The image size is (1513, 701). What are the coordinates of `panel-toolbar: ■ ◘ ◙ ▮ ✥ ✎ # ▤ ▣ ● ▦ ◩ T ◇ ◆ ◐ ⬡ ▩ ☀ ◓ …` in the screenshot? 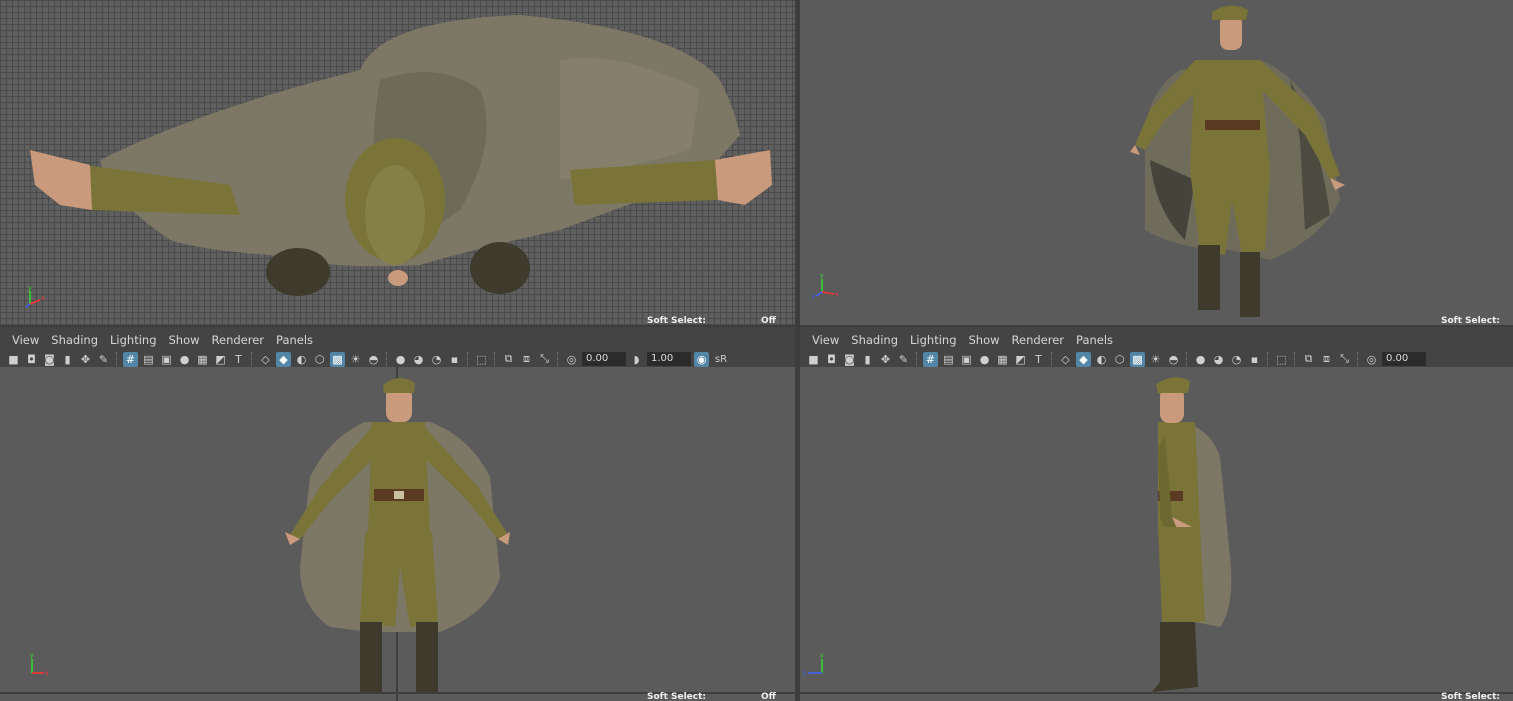 It's located at (368, 359).